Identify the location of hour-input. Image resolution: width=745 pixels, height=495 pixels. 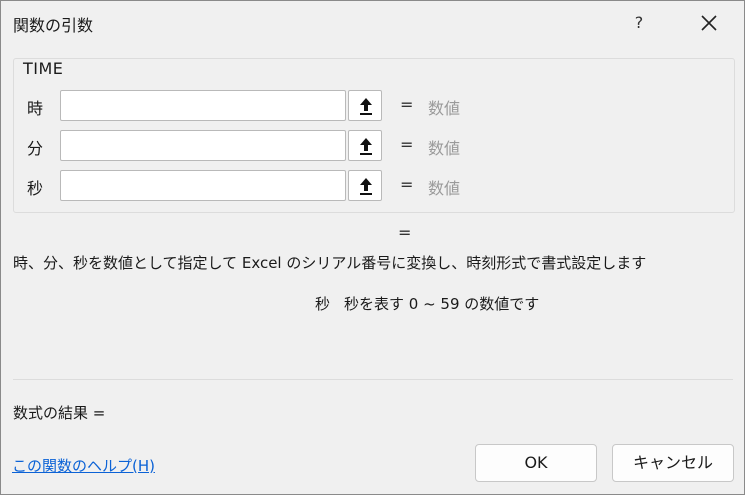
(203, 105).